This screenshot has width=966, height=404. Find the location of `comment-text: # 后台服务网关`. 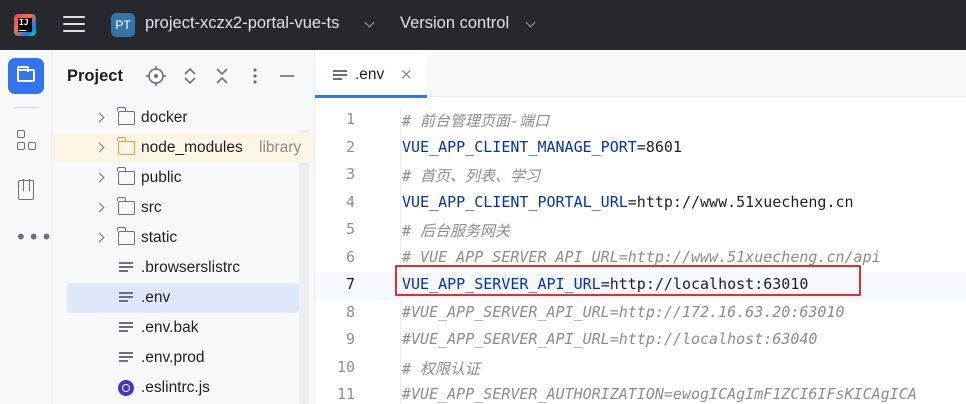

comment-text: # 后台服务网关 is located at coordinates (456, 231).